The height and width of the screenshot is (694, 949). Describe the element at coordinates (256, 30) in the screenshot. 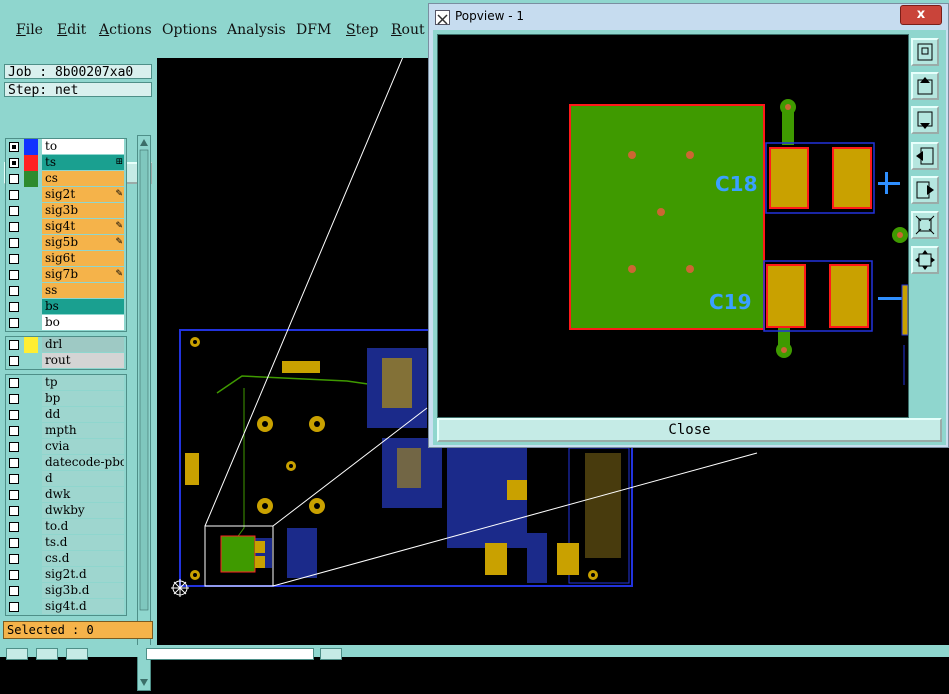

I see `menu-analysis: Analysis` at that location.